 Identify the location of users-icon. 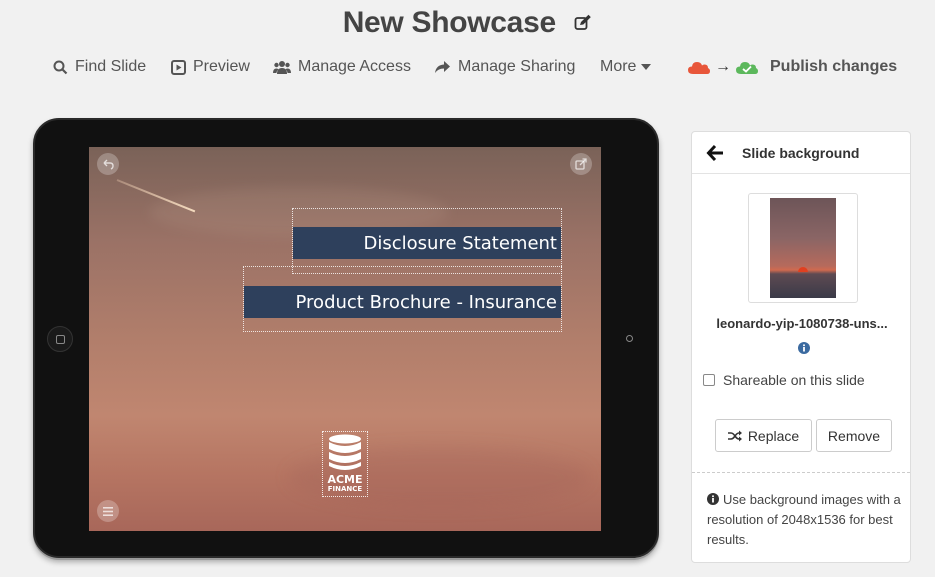
(282, 67).